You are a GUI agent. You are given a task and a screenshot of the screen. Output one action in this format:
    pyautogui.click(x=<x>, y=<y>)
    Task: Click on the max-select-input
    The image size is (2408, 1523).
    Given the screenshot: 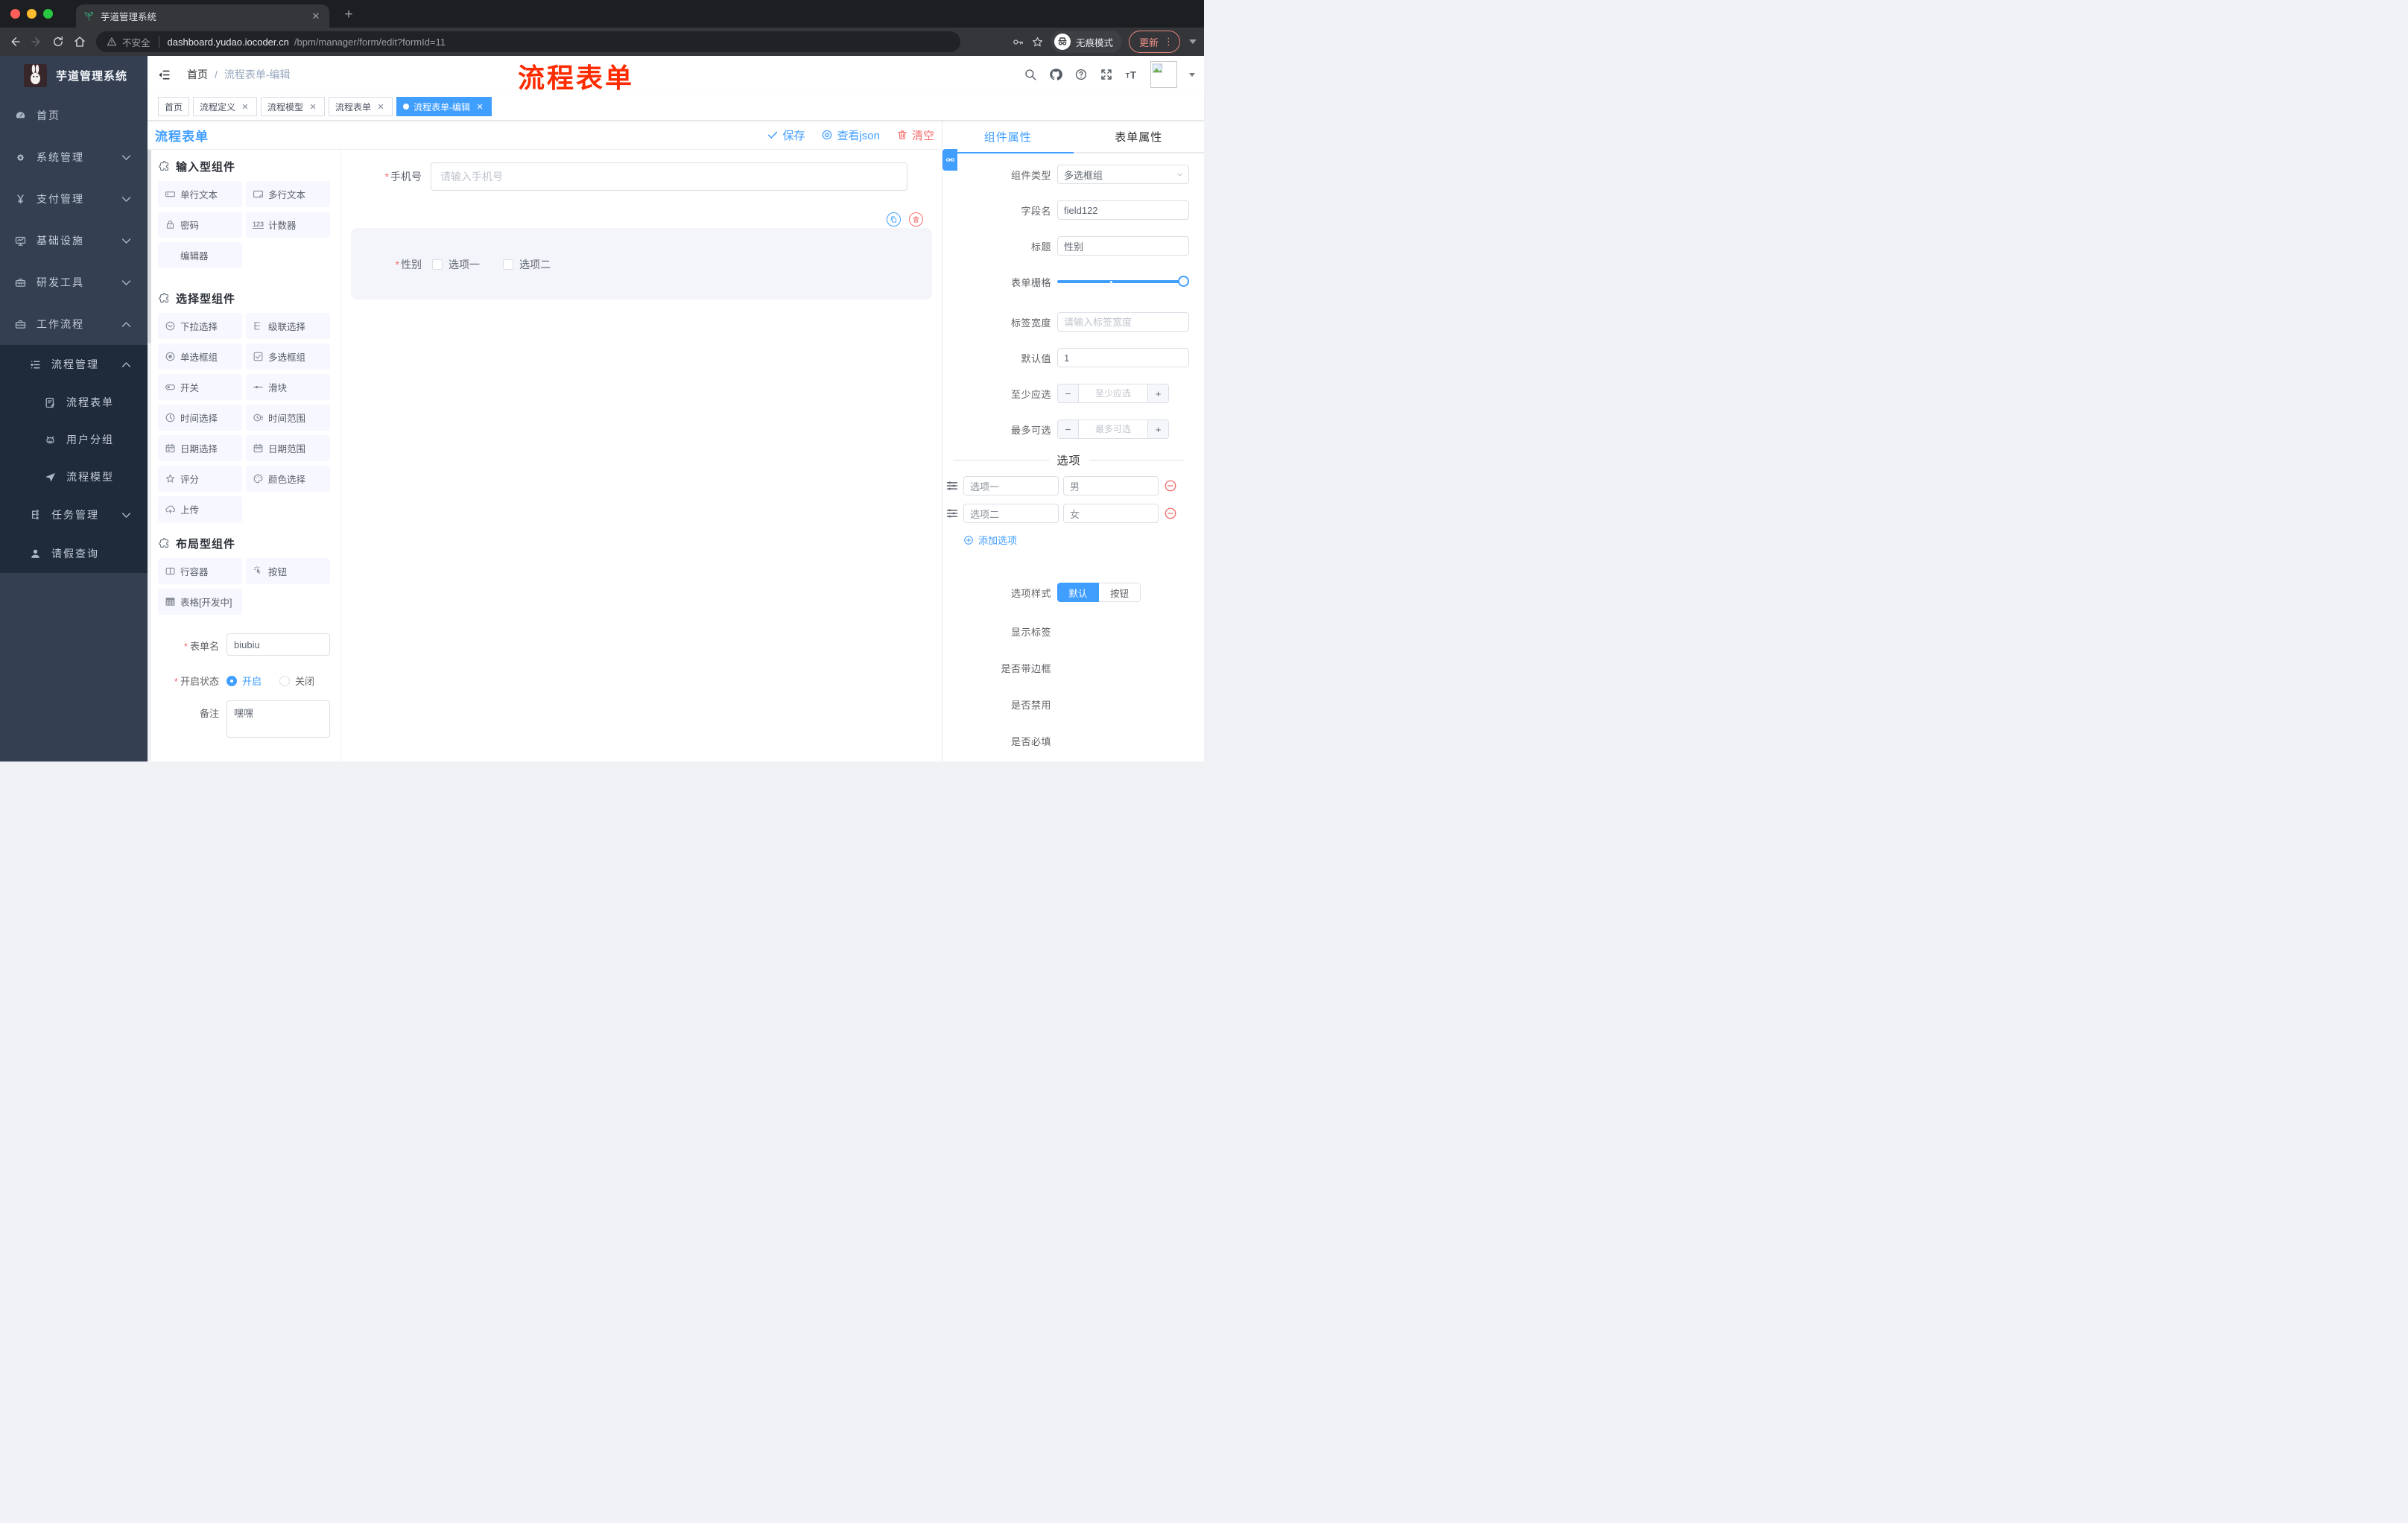 What is the action you would take?
    pyautogui.click(x=1113, y=429)
    